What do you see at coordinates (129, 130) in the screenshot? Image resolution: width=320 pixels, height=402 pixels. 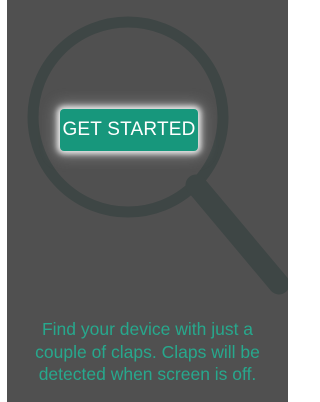 I see `get-started-button: GET STARTED` at bounding box center [129, 130].